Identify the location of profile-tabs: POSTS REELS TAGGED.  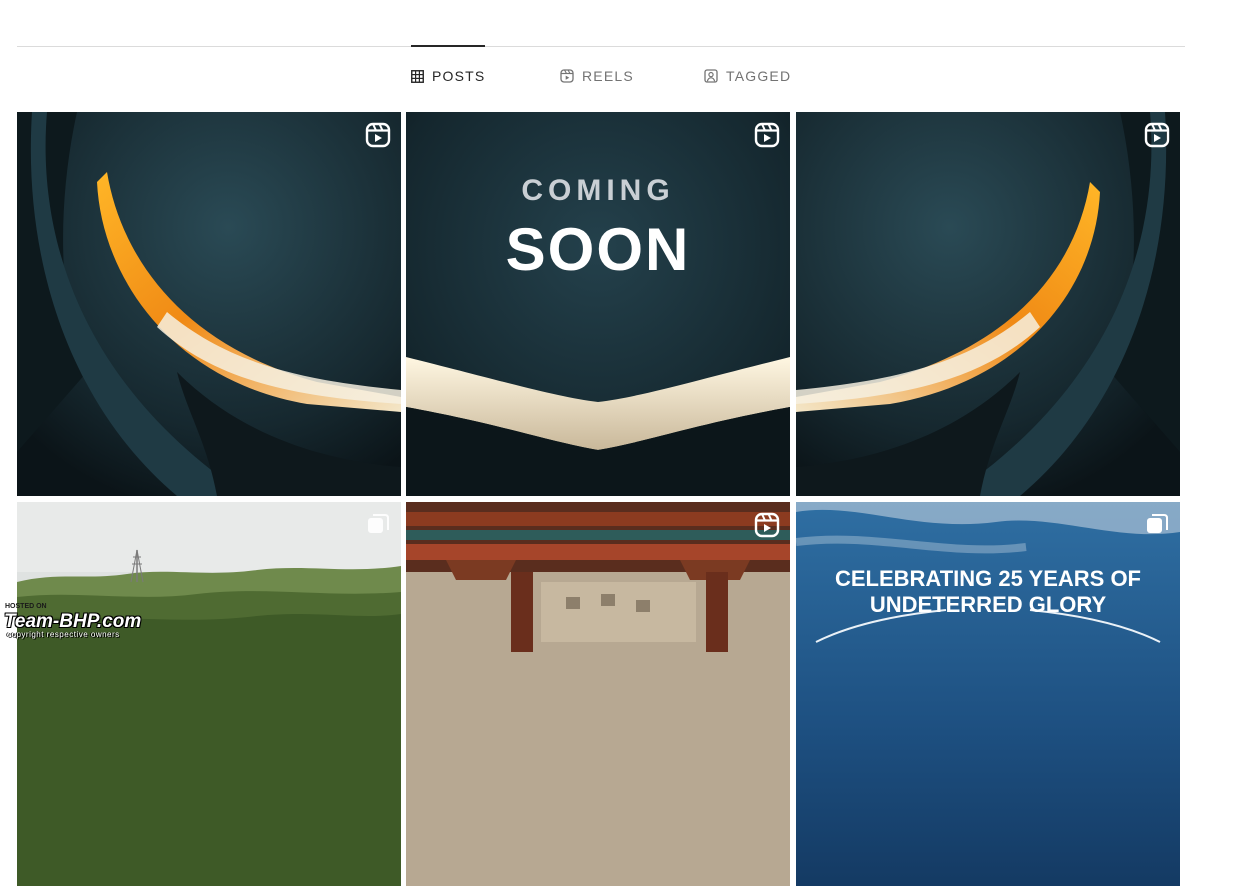
(600, 80).